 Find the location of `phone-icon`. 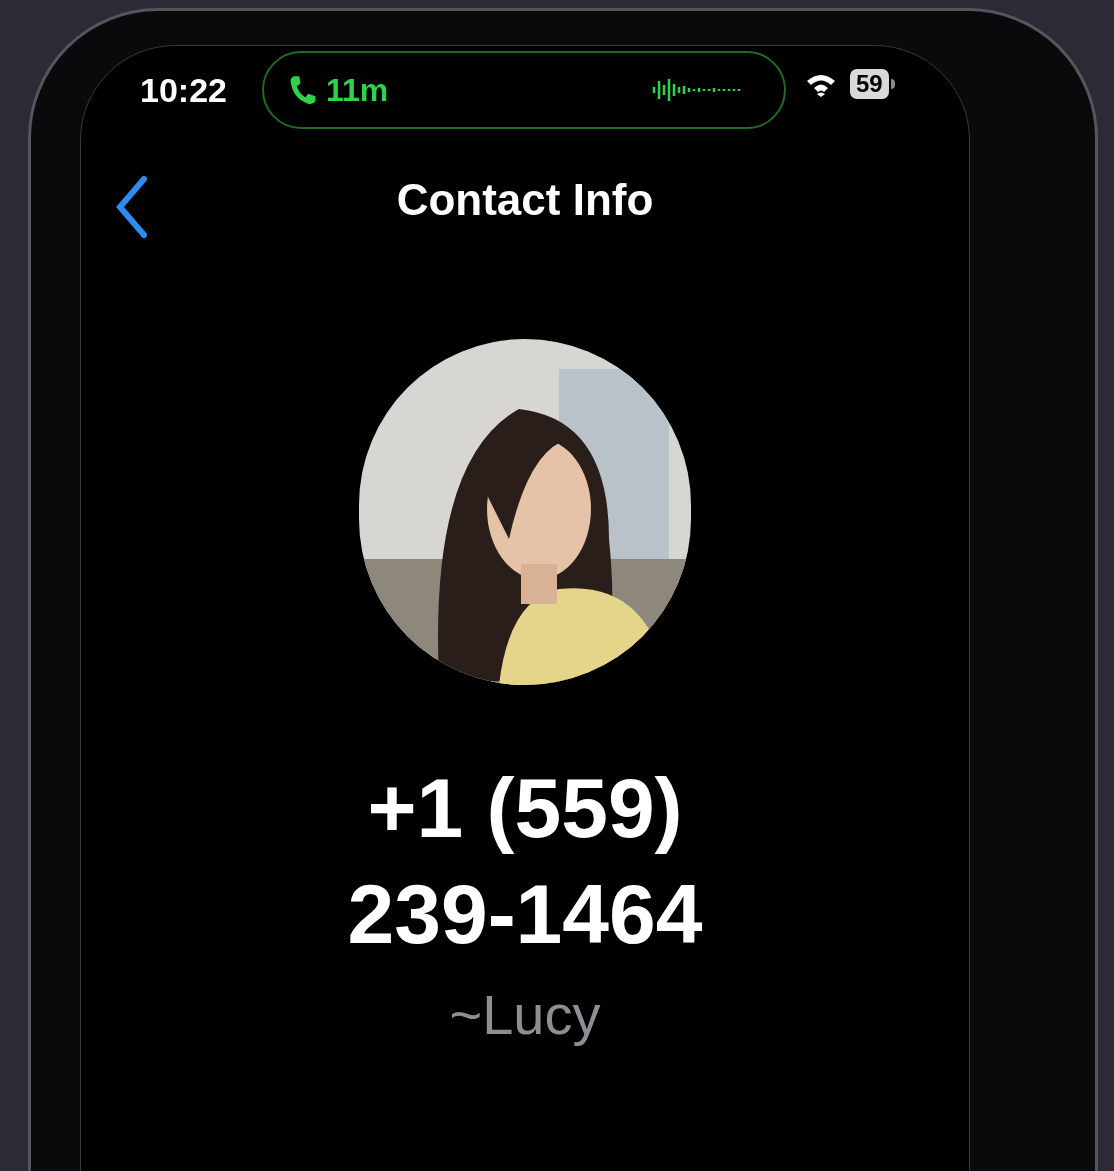

phone-icon is located at coordinates (303, 90).